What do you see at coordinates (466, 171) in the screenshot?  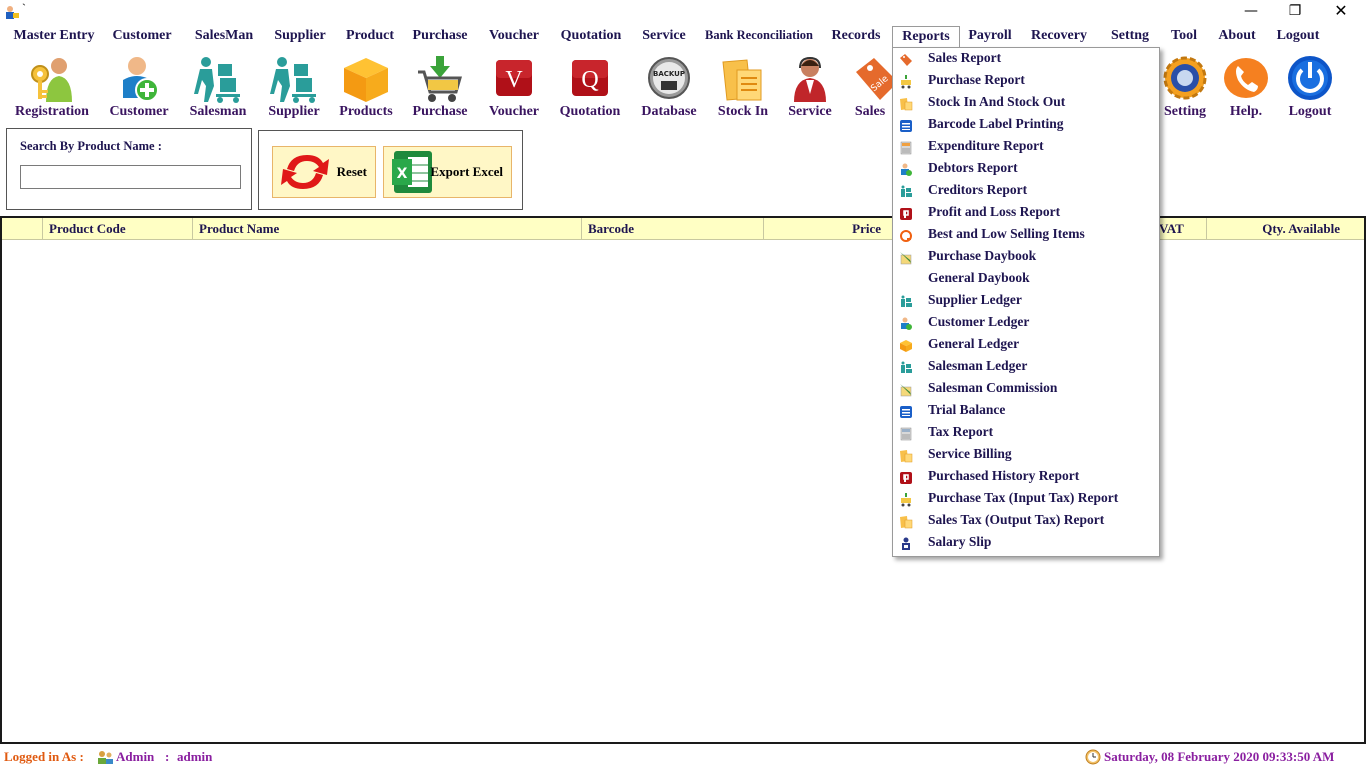 I see `export-excel-label: Export Excel` at bounding box center [466, 171].